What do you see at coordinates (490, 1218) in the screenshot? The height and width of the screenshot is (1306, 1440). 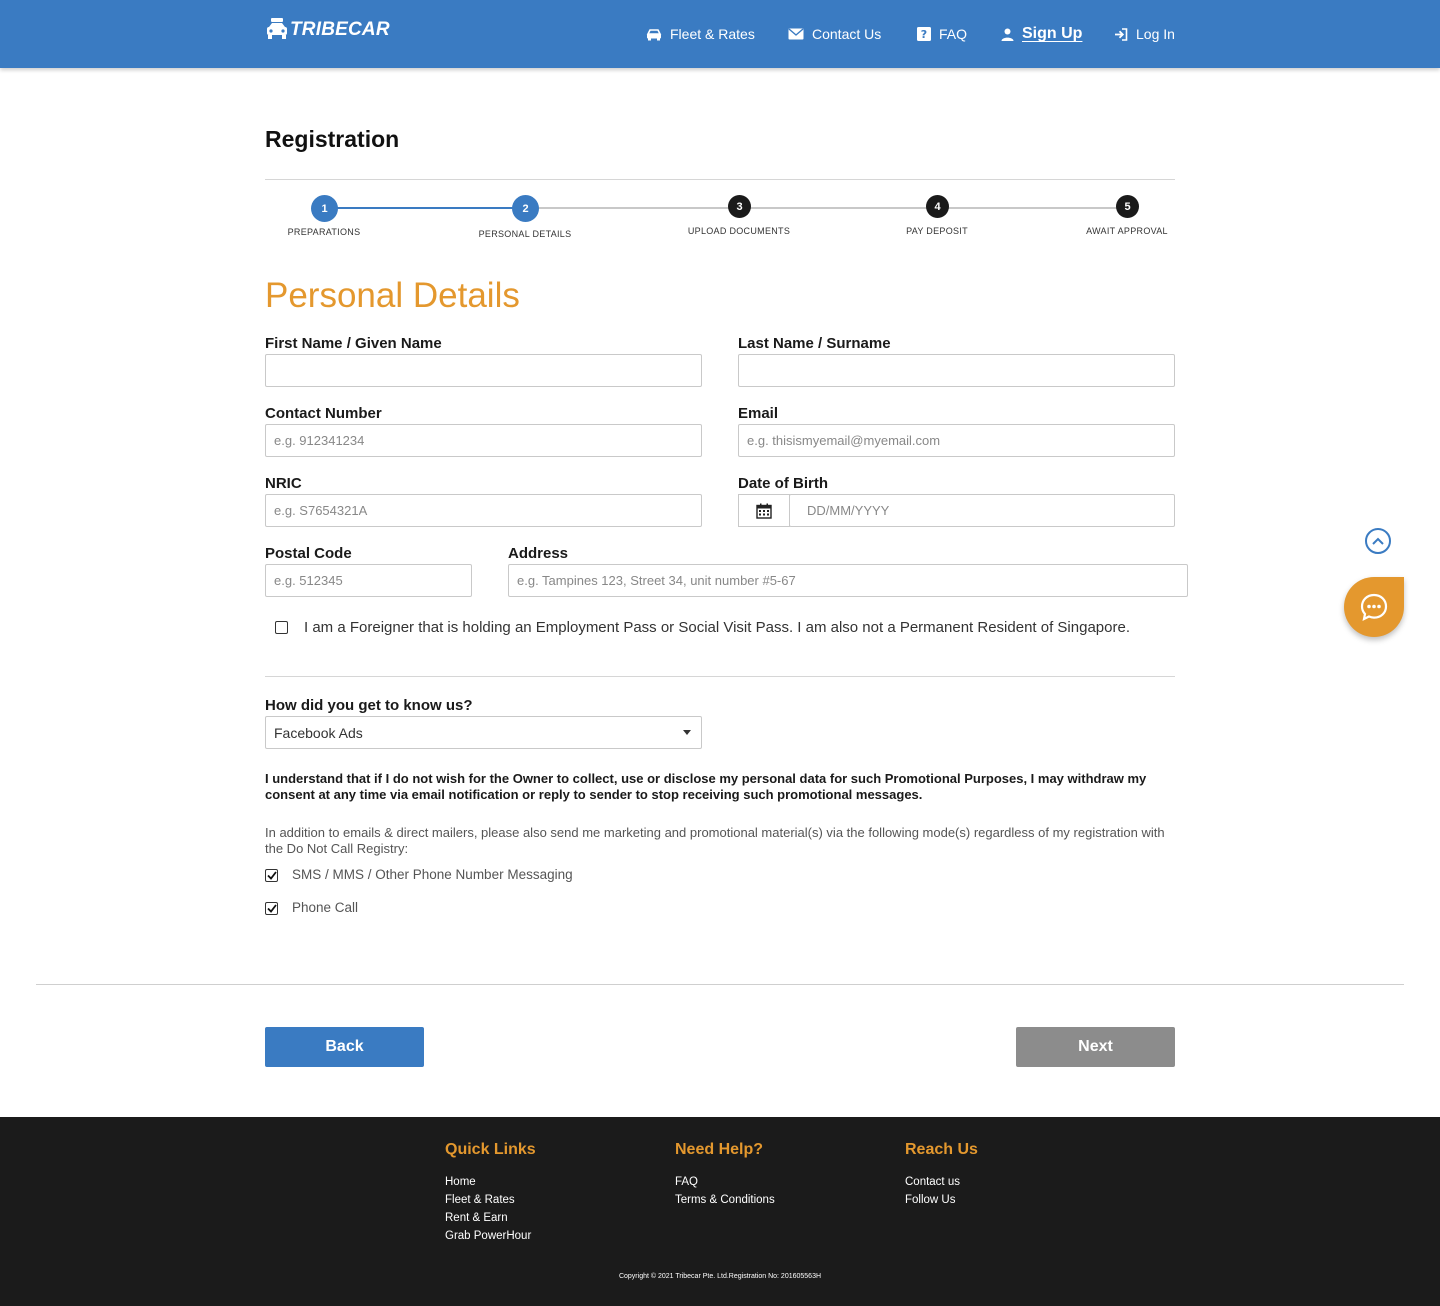 I see `footer-link-rent-earn: Rent & Earn` at bounding box center [490, 1218].